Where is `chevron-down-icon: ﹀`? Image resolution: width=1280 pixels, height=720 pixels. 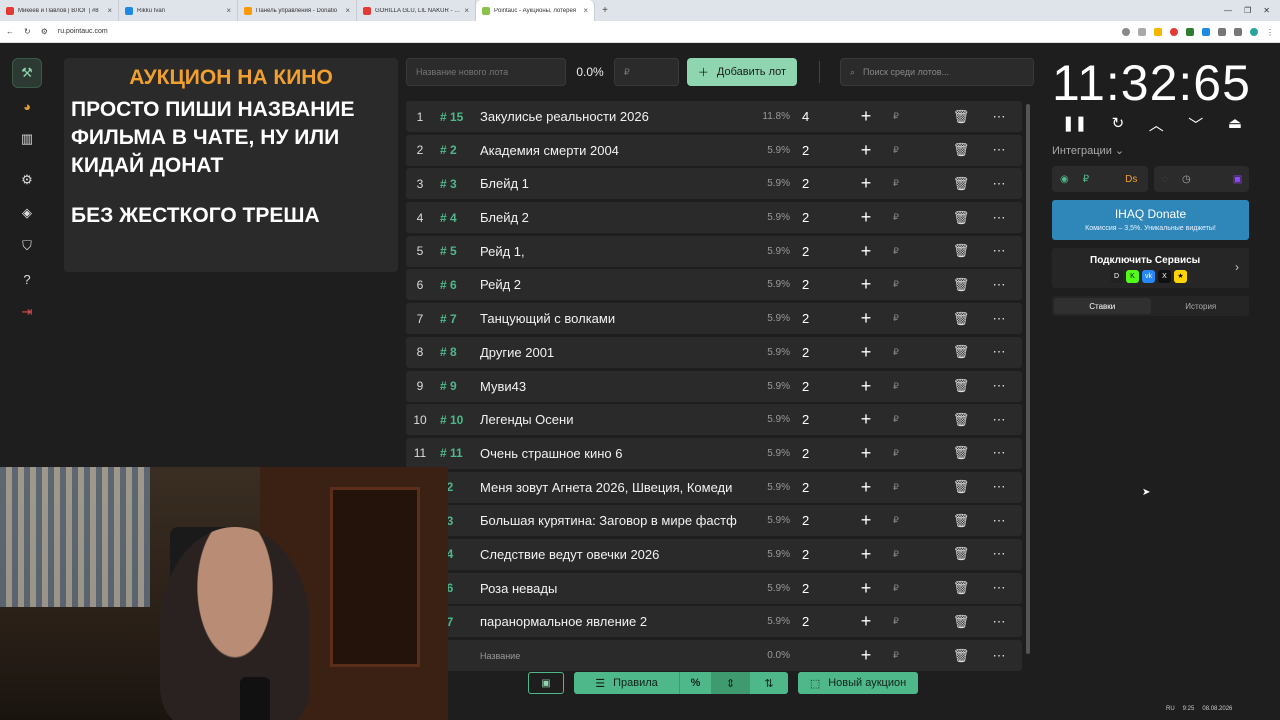 chevron-down-icon: ﹀ is located at coordinates (1195, 124).